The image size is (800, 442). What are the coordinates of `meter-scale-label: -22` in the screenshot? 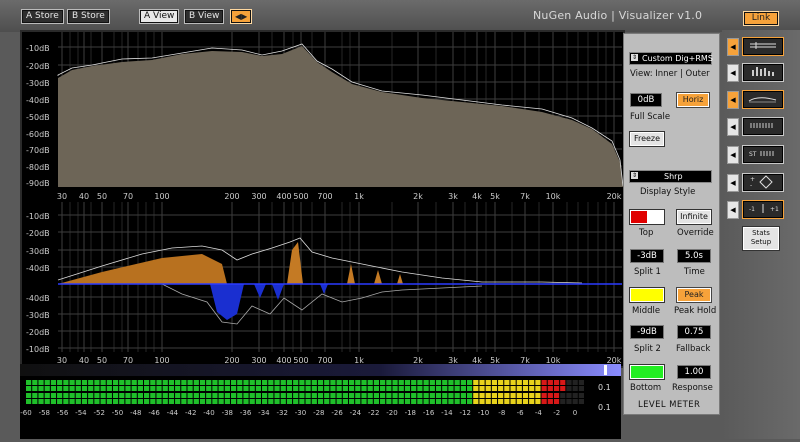 It's located at (373, 413).